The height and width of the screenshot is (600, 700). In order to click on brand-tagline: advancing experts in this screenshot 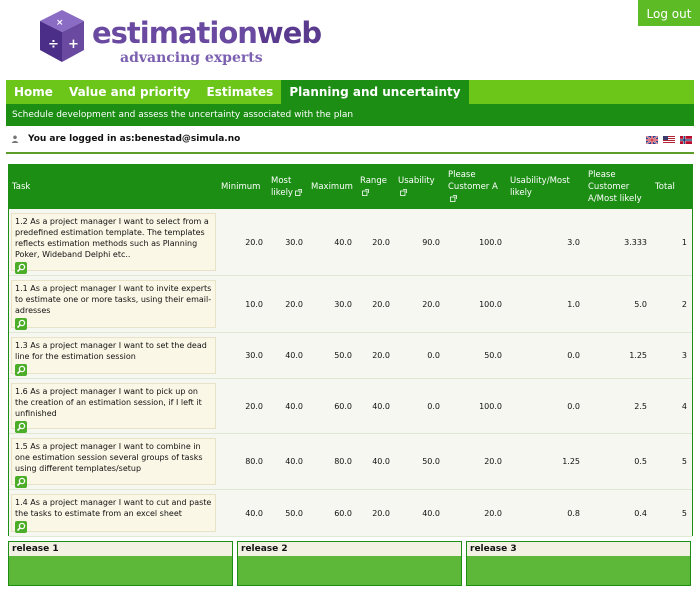, I will do `click(191, 58)`.